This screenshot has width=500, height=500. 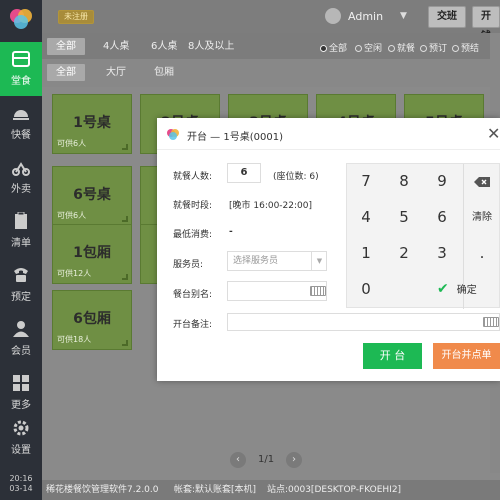 What do you see at coordinates (401, 47) in the screenshot?
I see `status-radio-dining: 就餐` at bounding box center [401, 47].